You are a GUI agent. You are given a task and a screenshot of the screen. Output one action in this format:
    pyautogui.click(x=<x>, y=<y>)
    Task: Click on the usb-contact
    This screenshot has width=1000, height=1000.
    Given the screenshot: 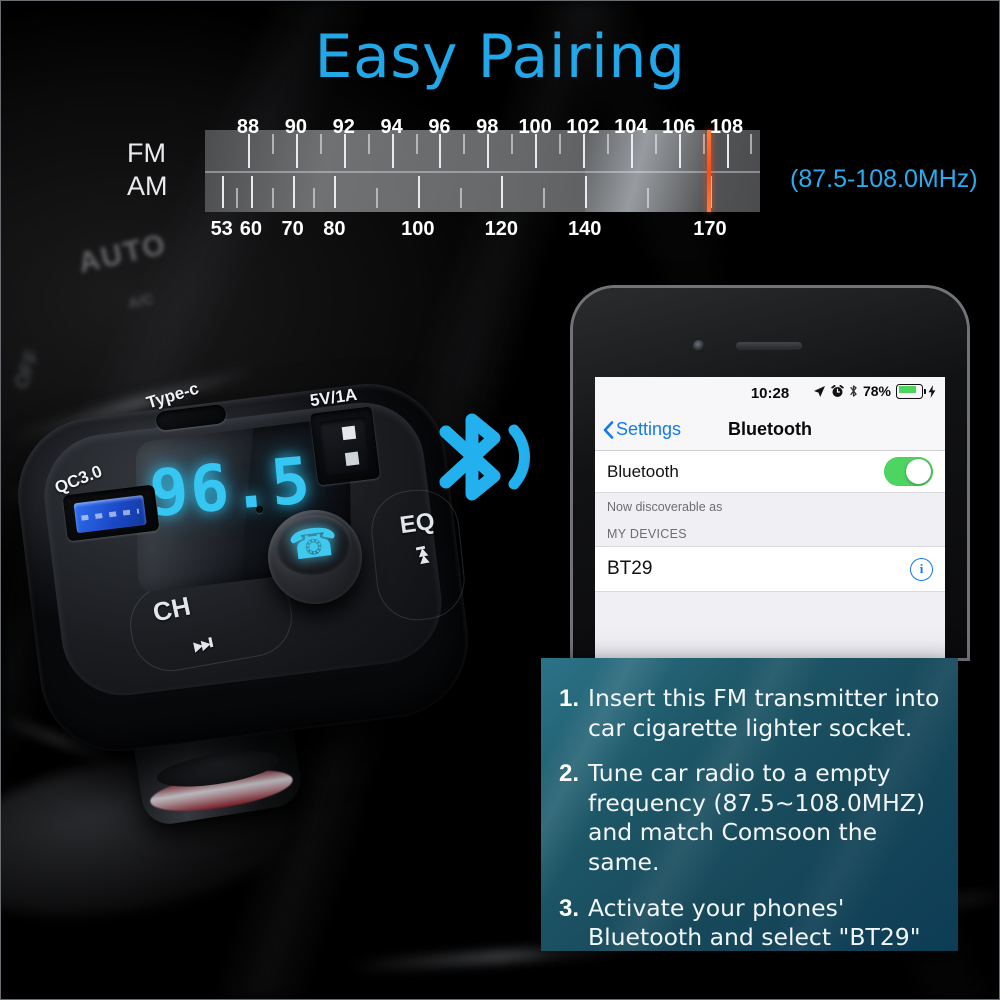 What is the action you would take?
    pyautogui.click(x=345, y=446)
    